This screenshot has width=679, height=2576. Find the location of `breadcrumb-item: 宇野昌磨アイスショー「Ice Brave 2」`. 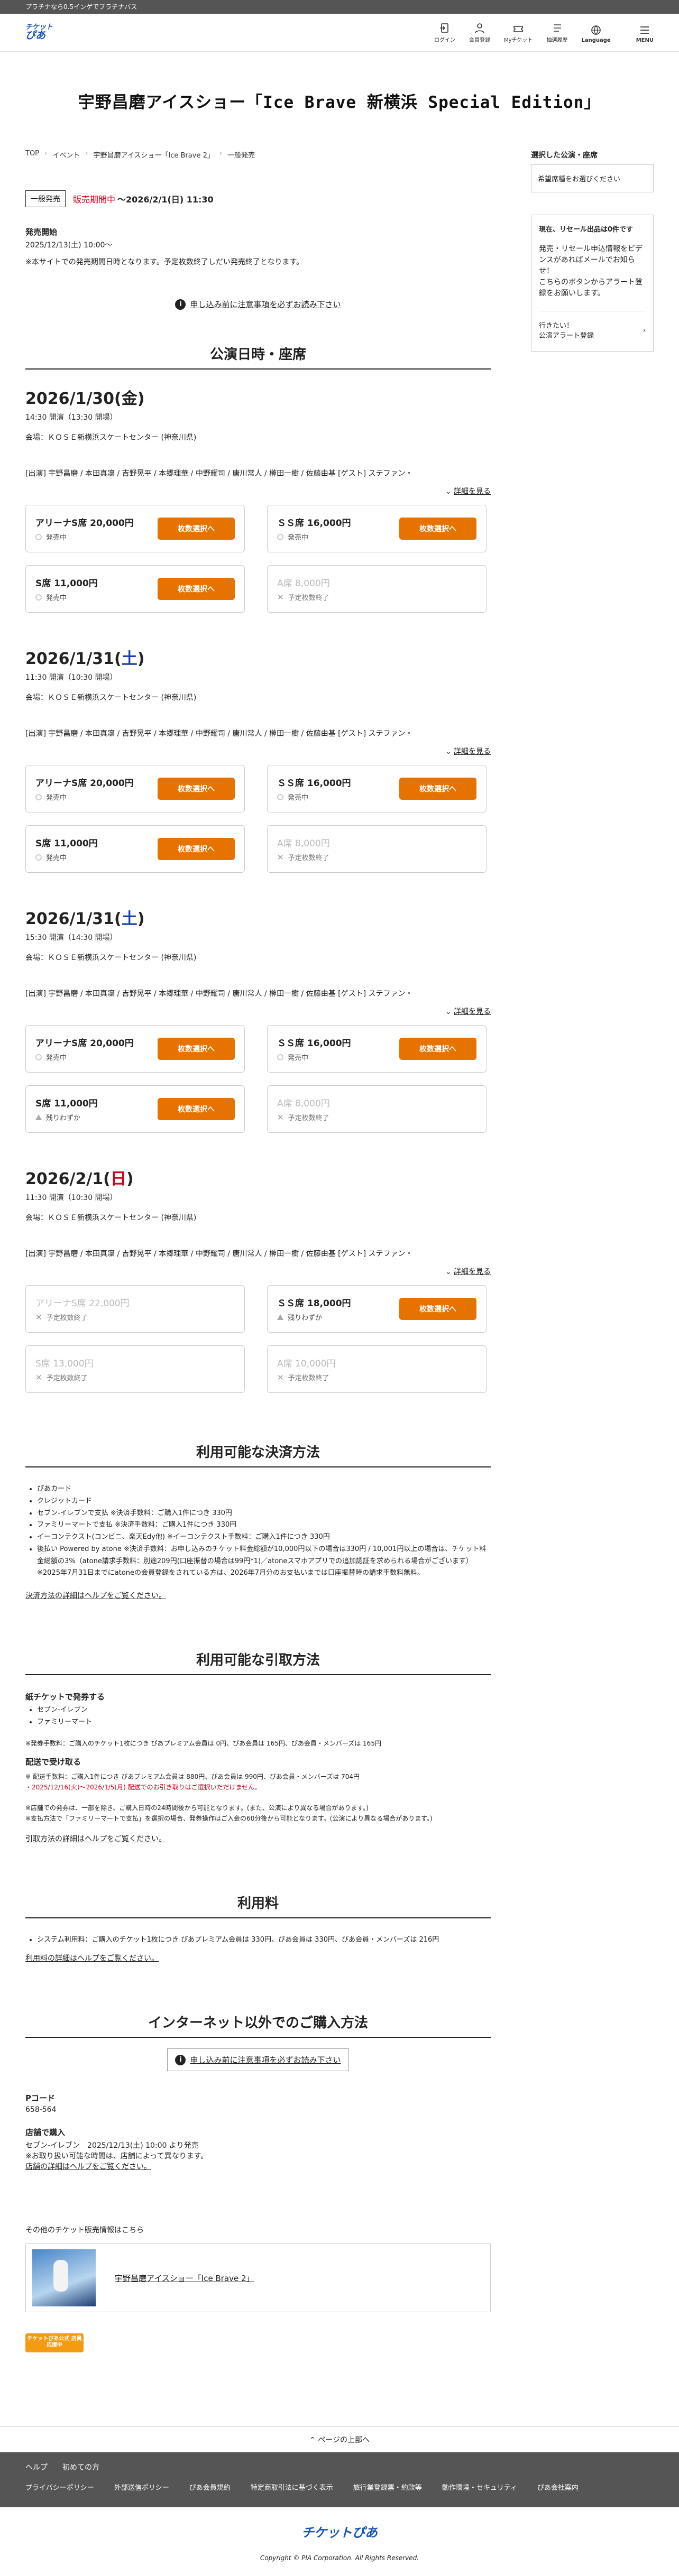

breadcrumb-item: 宇野昌磨アイスショー「Ice Brave 2」 is located at coordinates (153, 155).